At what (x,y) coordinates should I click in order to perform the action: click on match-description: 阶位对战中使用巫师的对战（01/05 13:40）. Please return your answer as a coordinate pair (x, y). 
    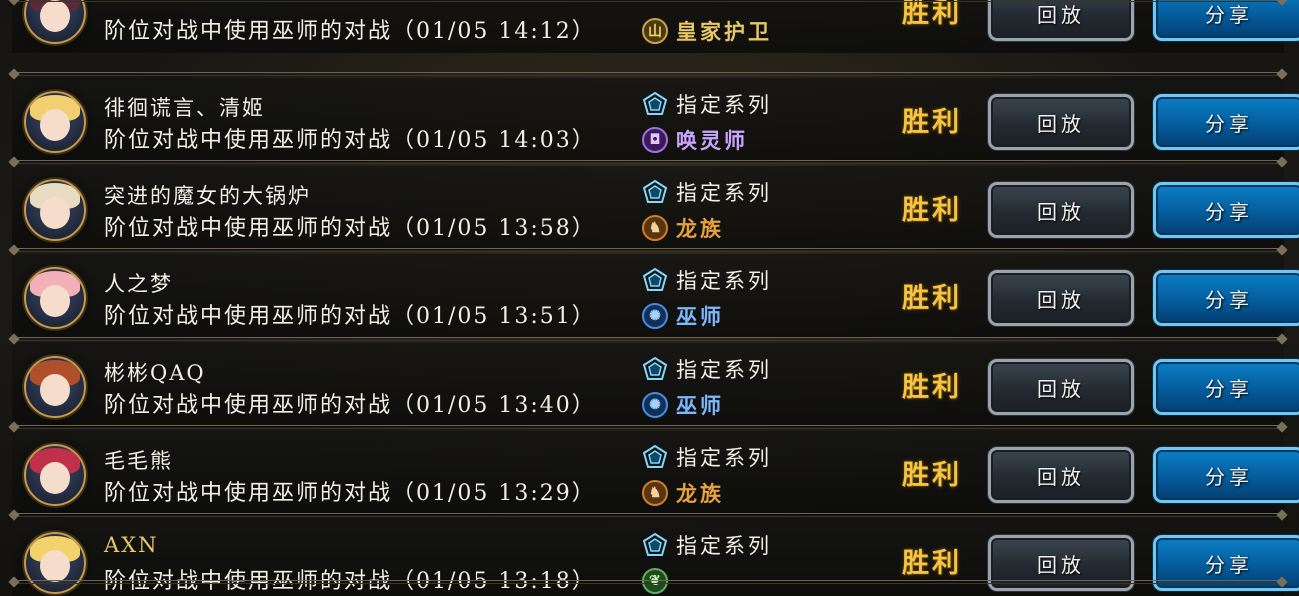
    Looking at the image, I should click on (350, 405).